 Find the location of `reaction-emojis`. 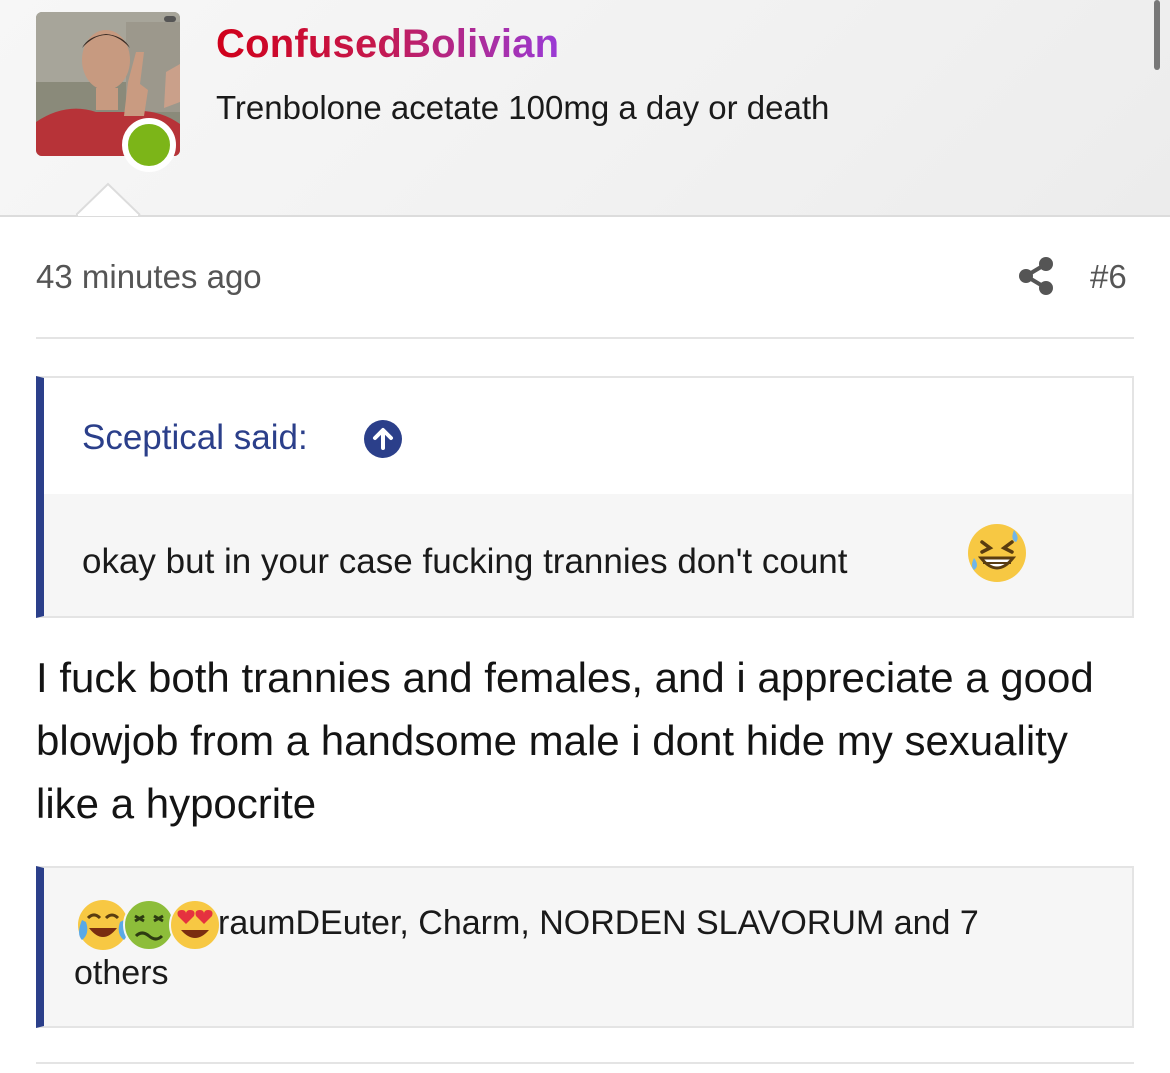

reaction-emojis is located at coordinates (148, 924).